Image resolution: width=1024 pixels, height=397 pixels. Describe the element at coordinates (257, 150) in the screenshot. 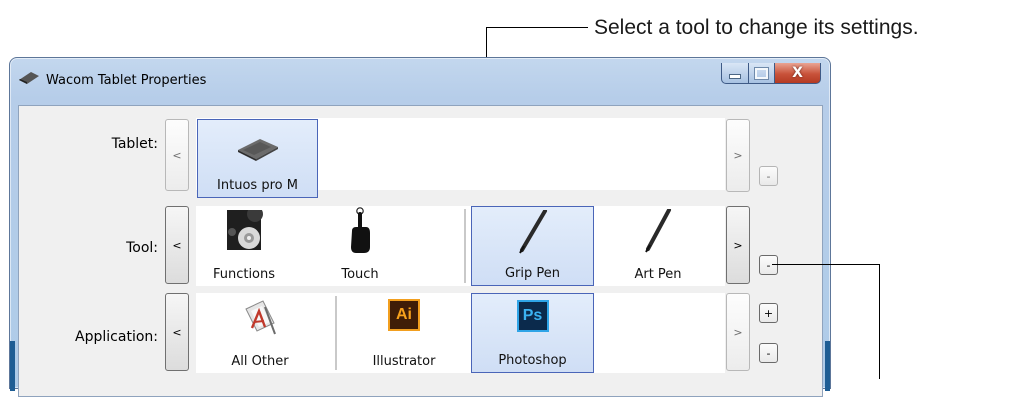

I see `tablet-icon` at that location.